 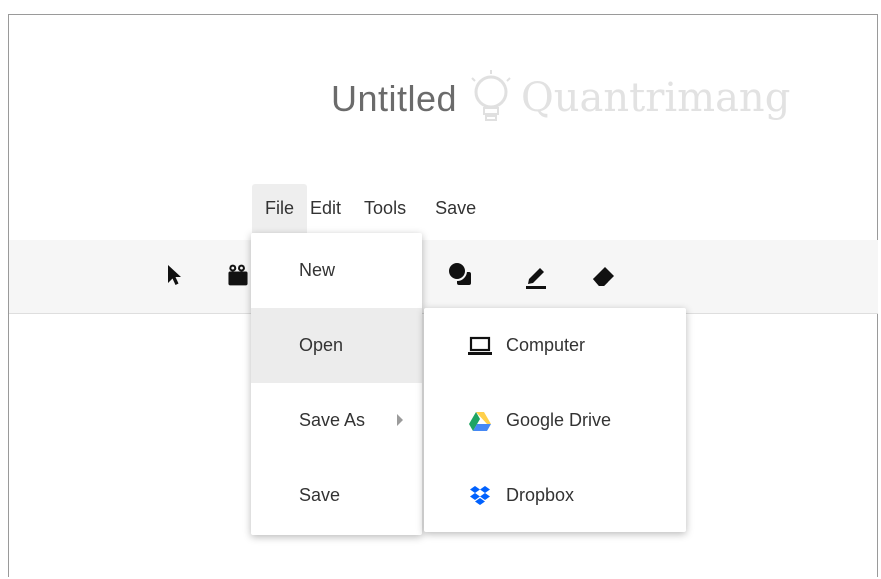 I want to click on open-from-dropbox: Dropbox, so click(x=555, y=495).